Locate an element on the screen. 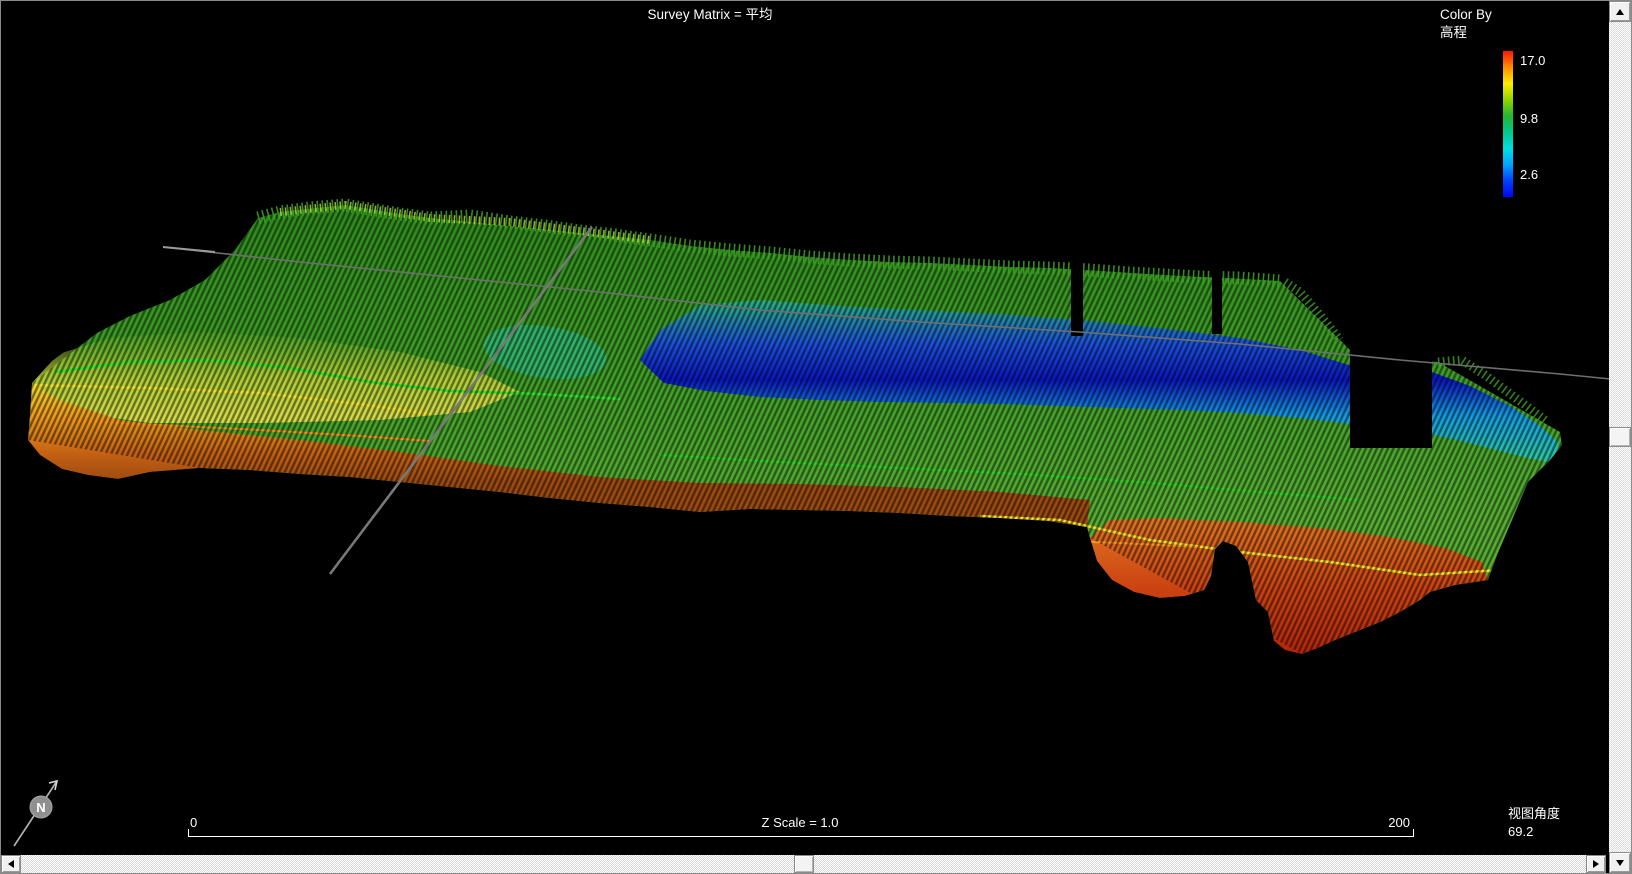 The width and height of the screenshot is (1632, 874). horizontal-scrollbar-thumb is located at coordinates (804, 864).